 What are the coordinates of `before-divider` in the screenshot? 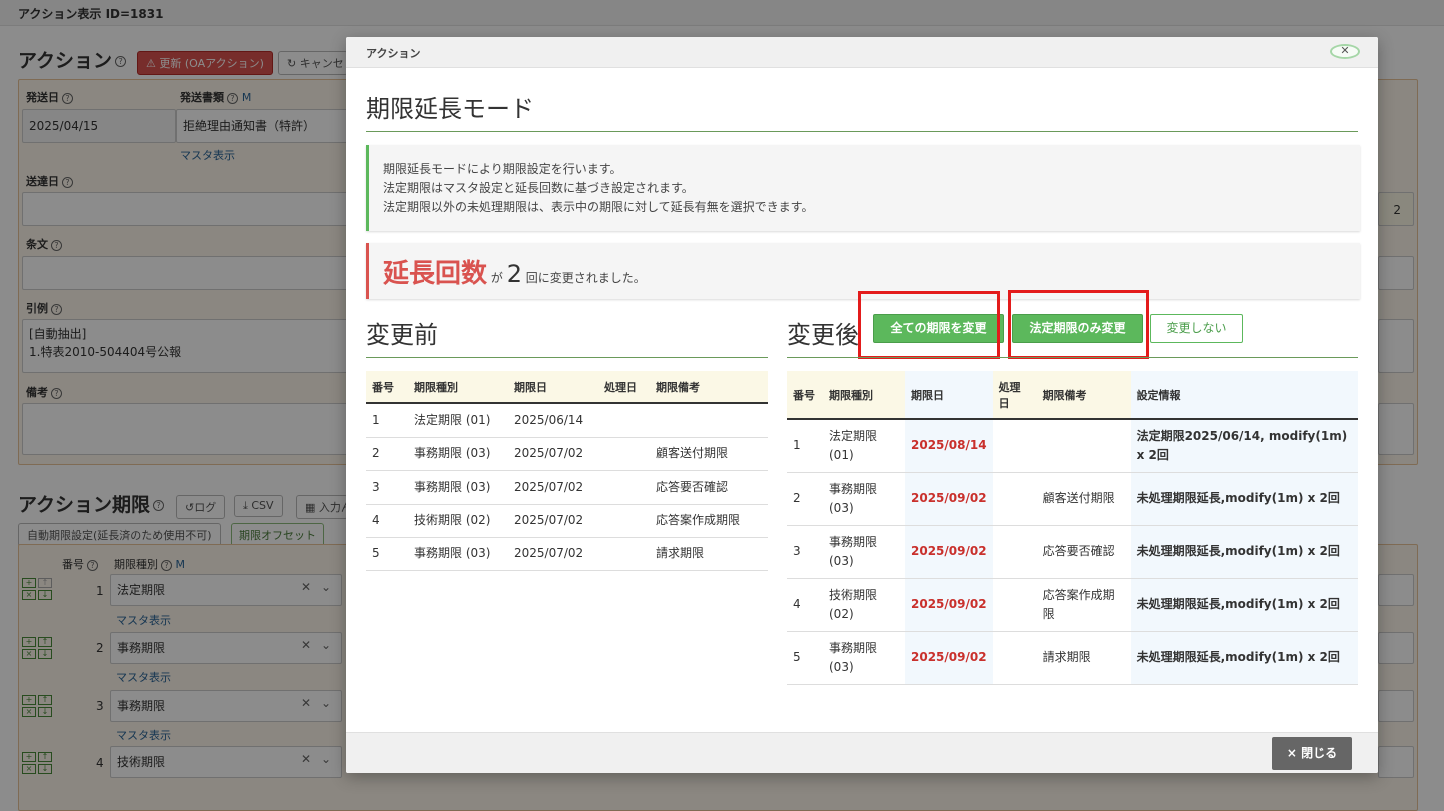 It's located at (567, 357).